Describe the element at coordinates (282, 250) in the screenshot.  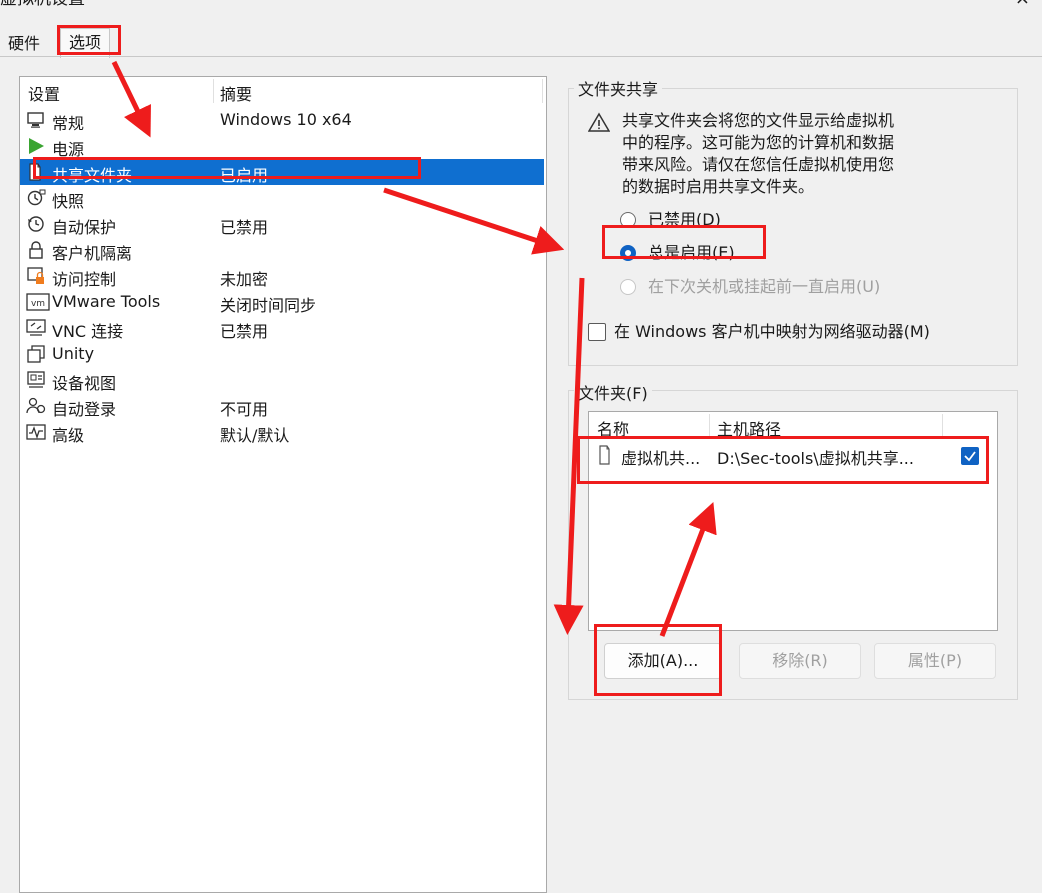
I see `settings-row-isolation: 客户机隔离` at that location.